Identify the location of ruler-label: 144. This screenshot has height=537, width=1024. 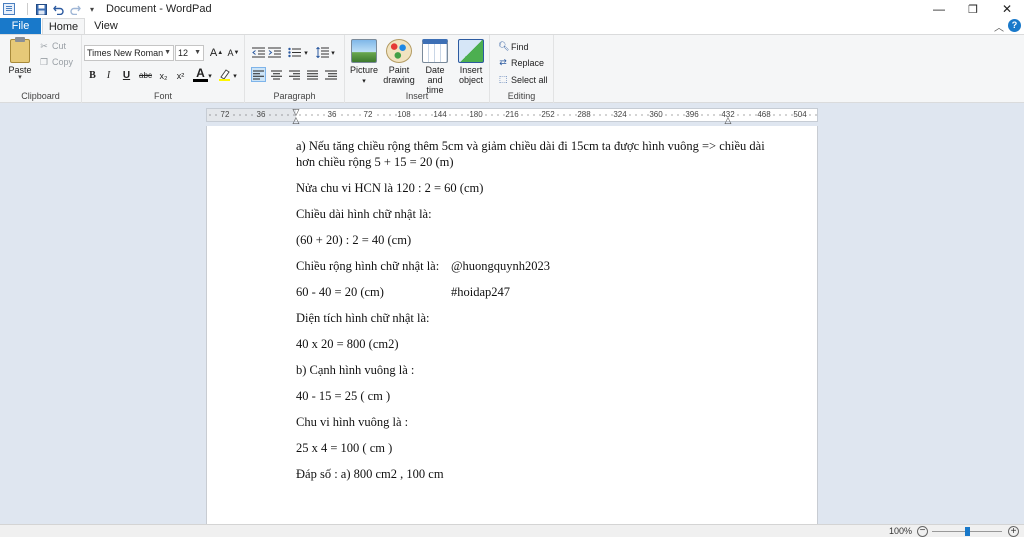
(440, 115).